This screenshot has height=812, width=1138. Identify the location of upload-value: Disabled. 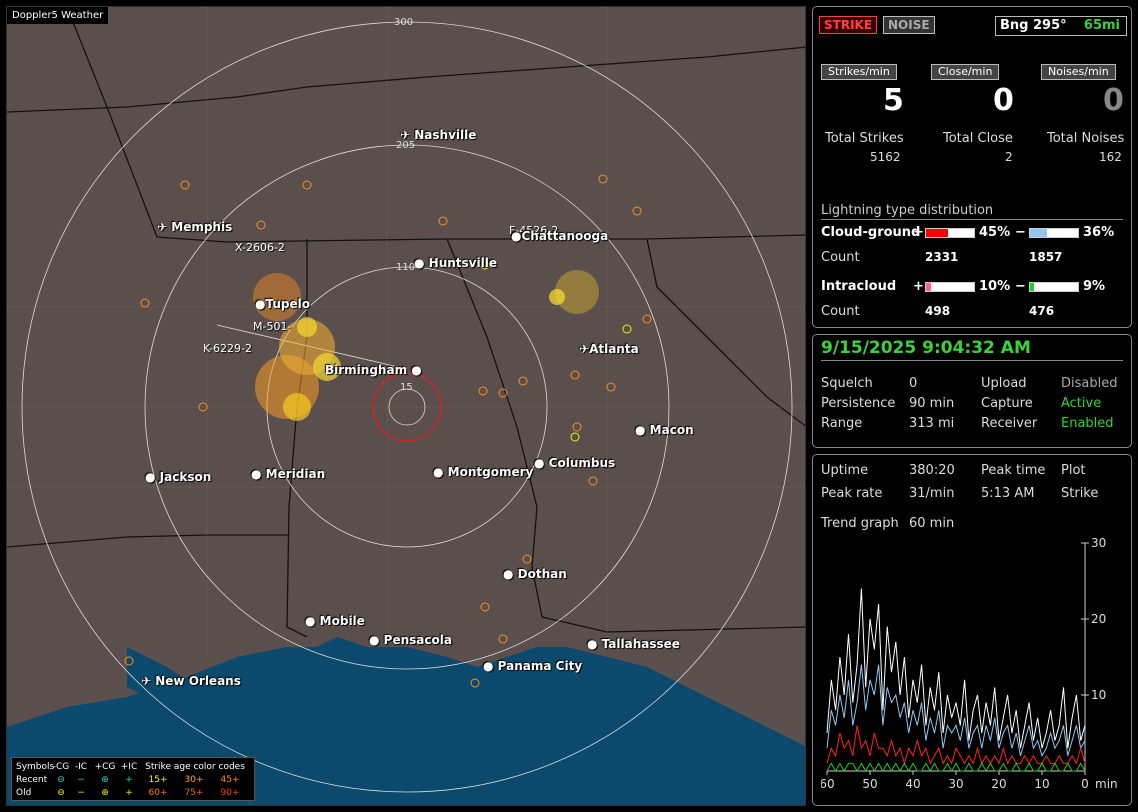
(1089, 383).